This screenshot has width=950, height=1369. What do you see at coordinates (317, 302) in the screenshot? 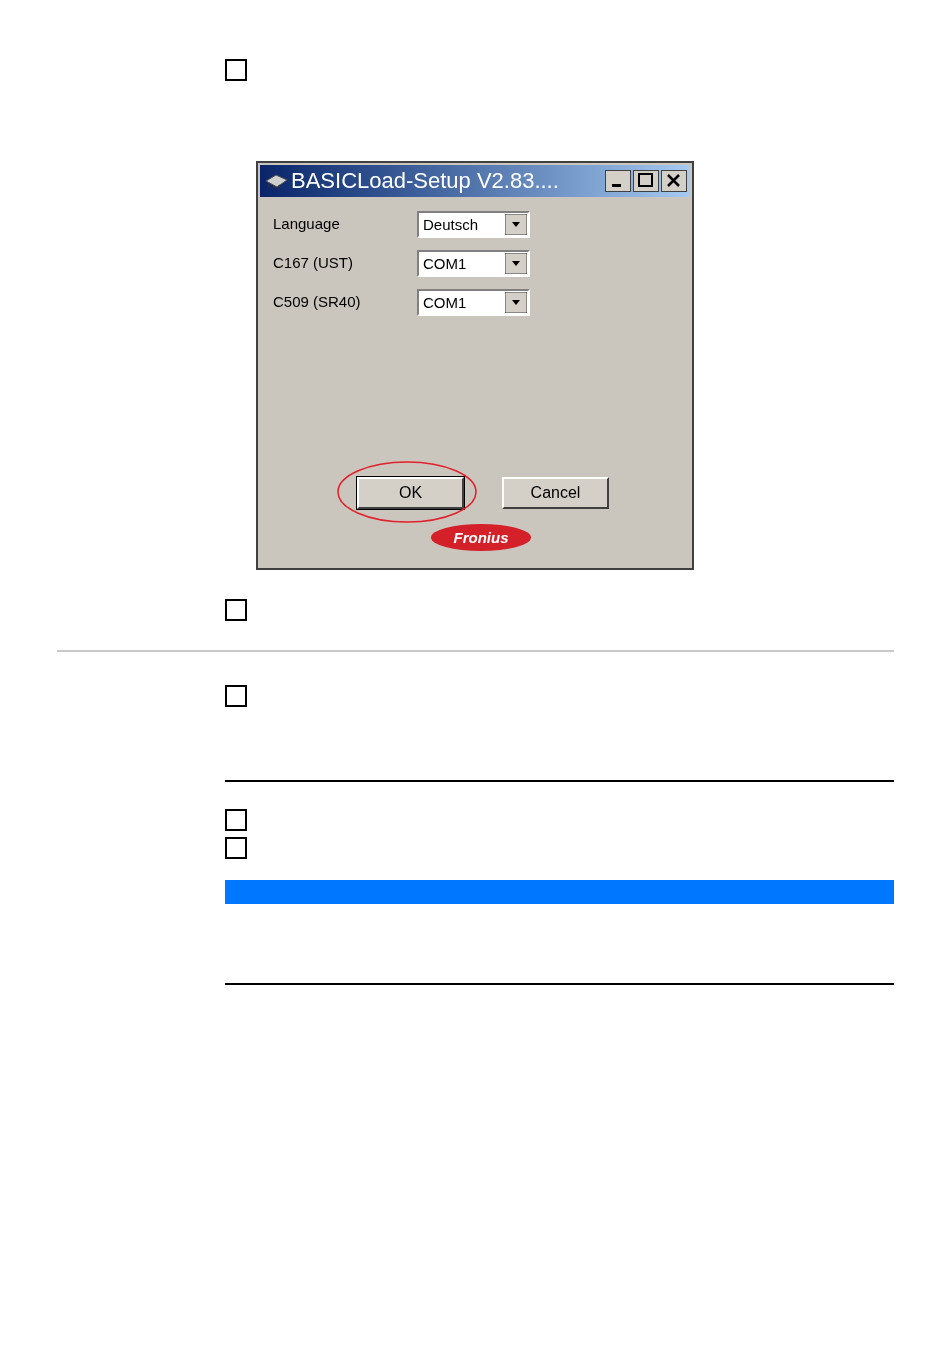
I see `field-label: C509 (SR40)` at bounding box center [317, 302].